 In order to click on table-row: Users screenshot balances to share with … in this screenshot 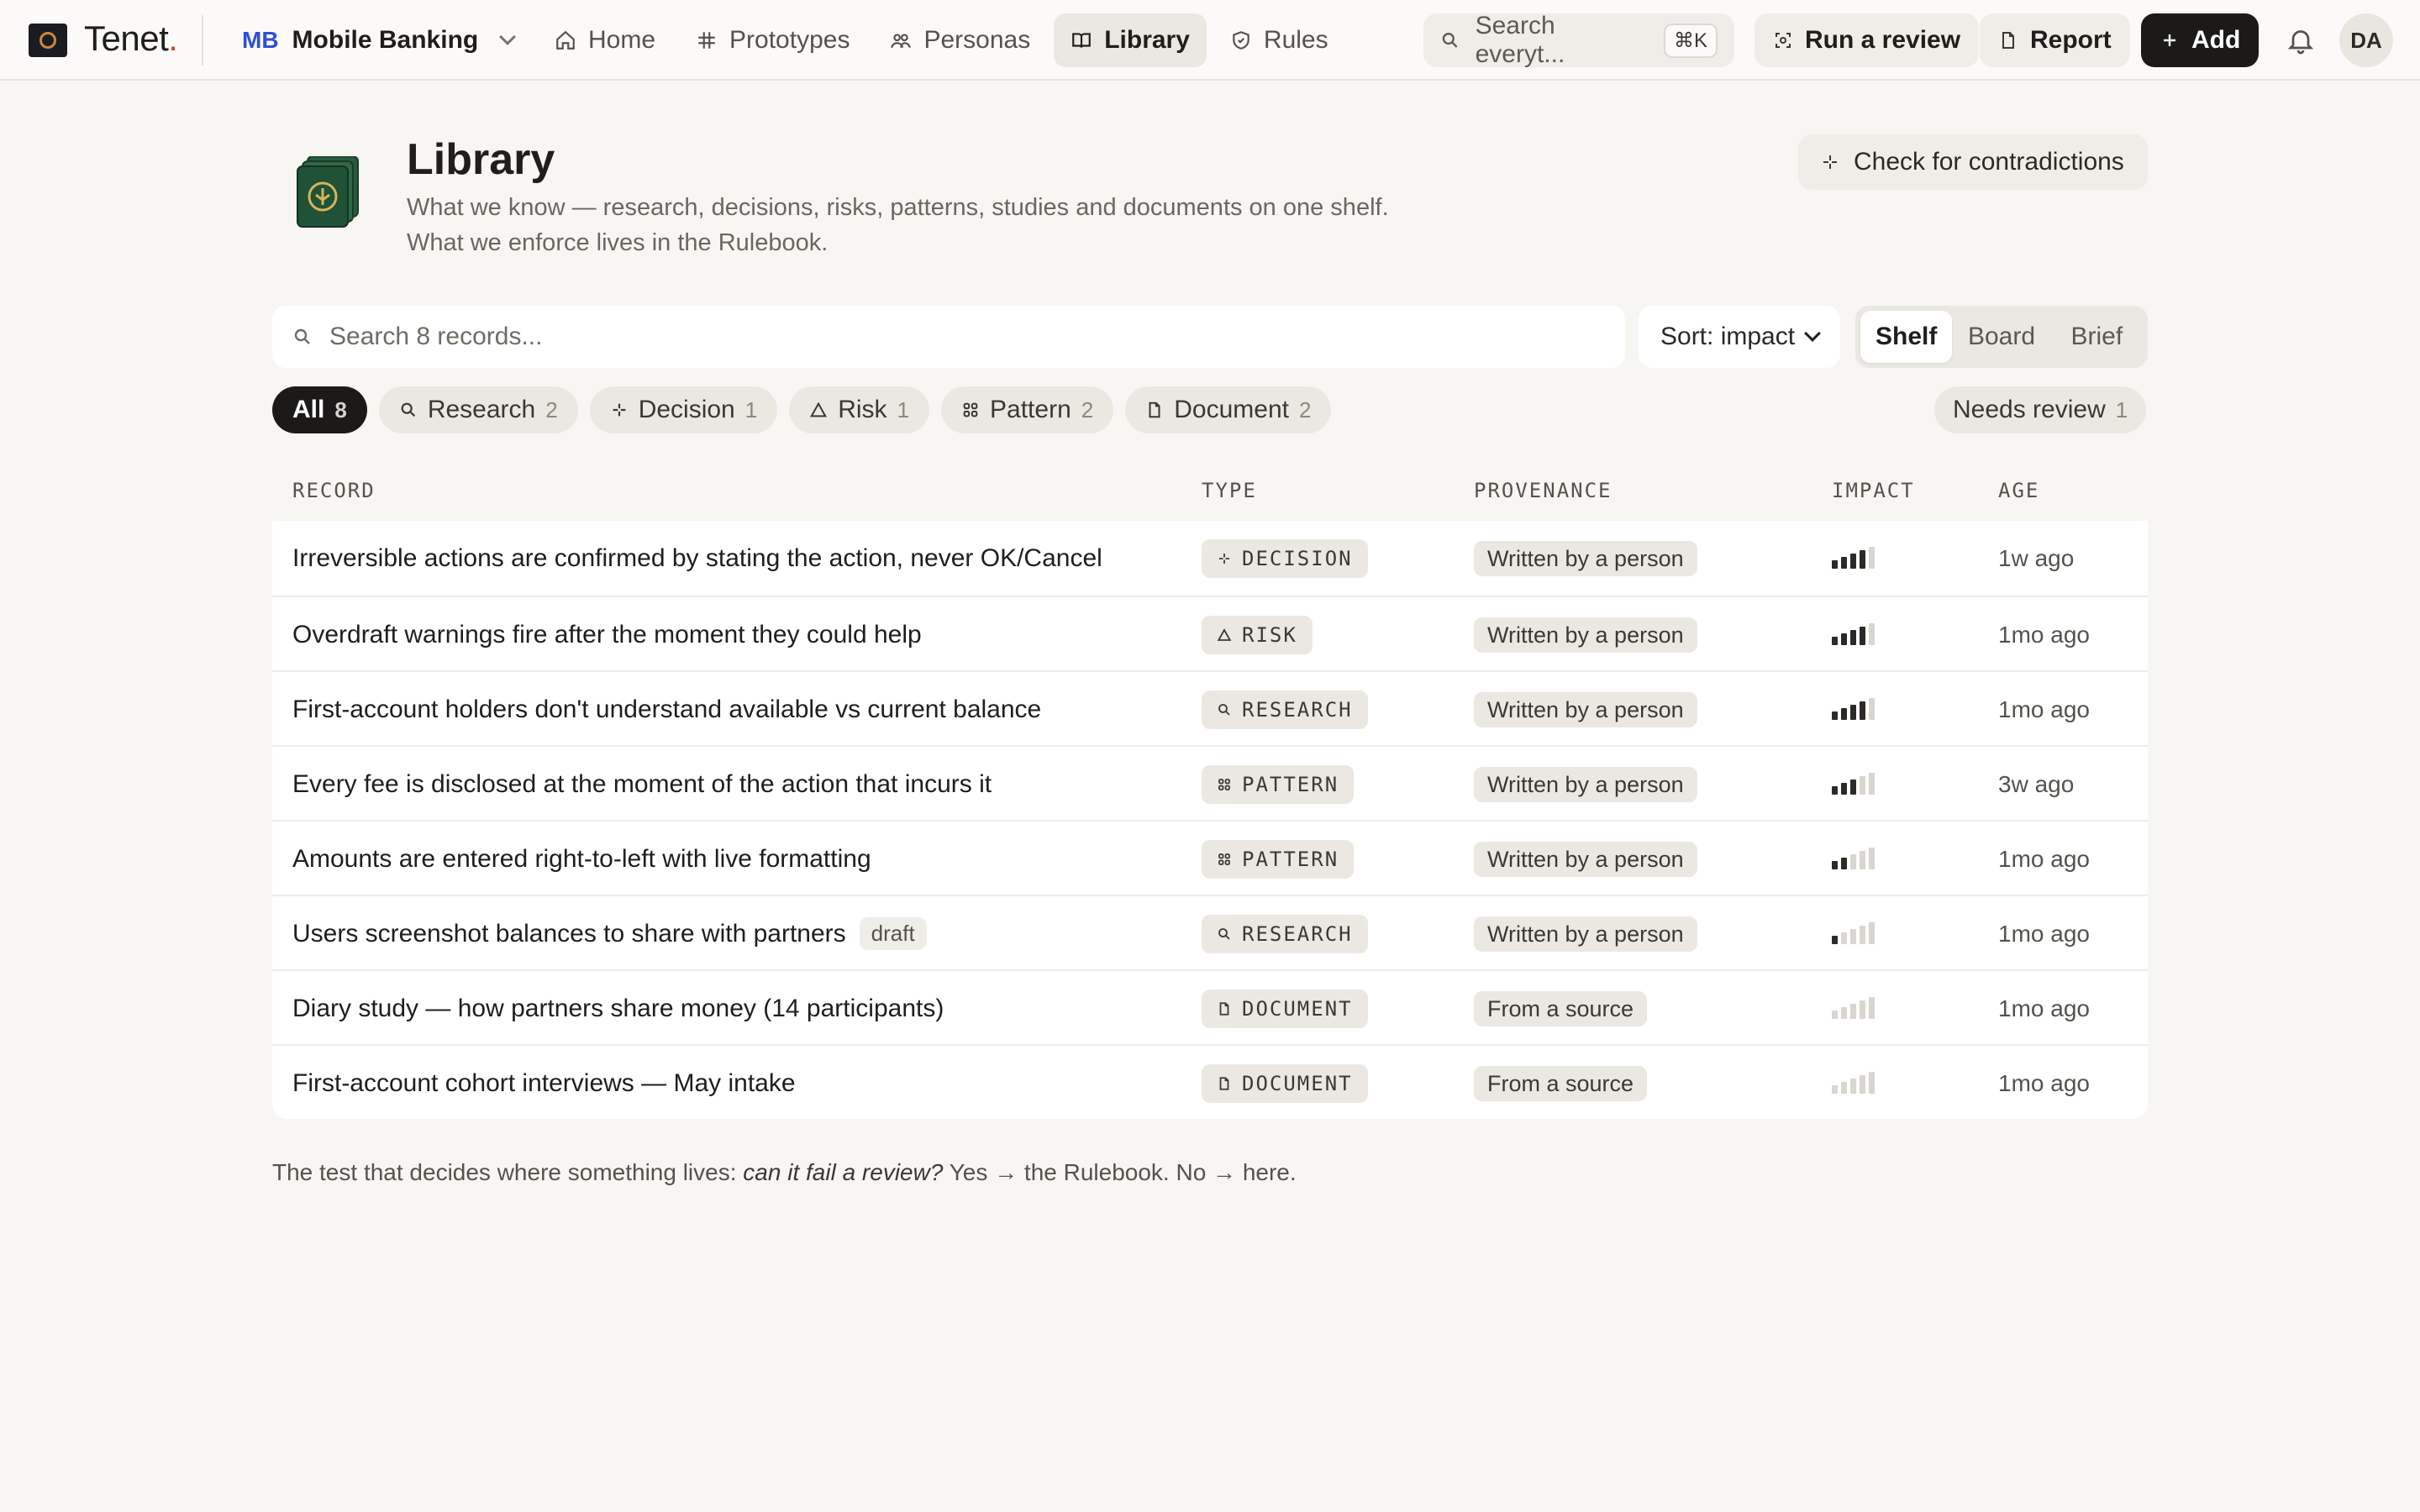, I will do `click(1210, 932)`.